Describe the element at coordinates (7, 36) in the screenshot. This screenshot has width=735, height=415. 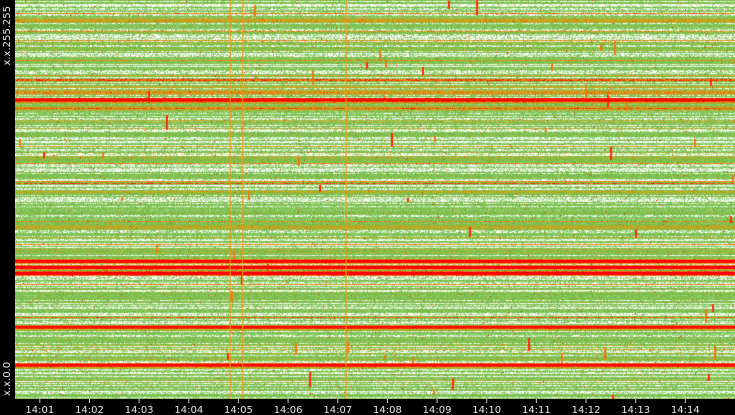
I see `y-tick-label: x.x.255.255` at that location.